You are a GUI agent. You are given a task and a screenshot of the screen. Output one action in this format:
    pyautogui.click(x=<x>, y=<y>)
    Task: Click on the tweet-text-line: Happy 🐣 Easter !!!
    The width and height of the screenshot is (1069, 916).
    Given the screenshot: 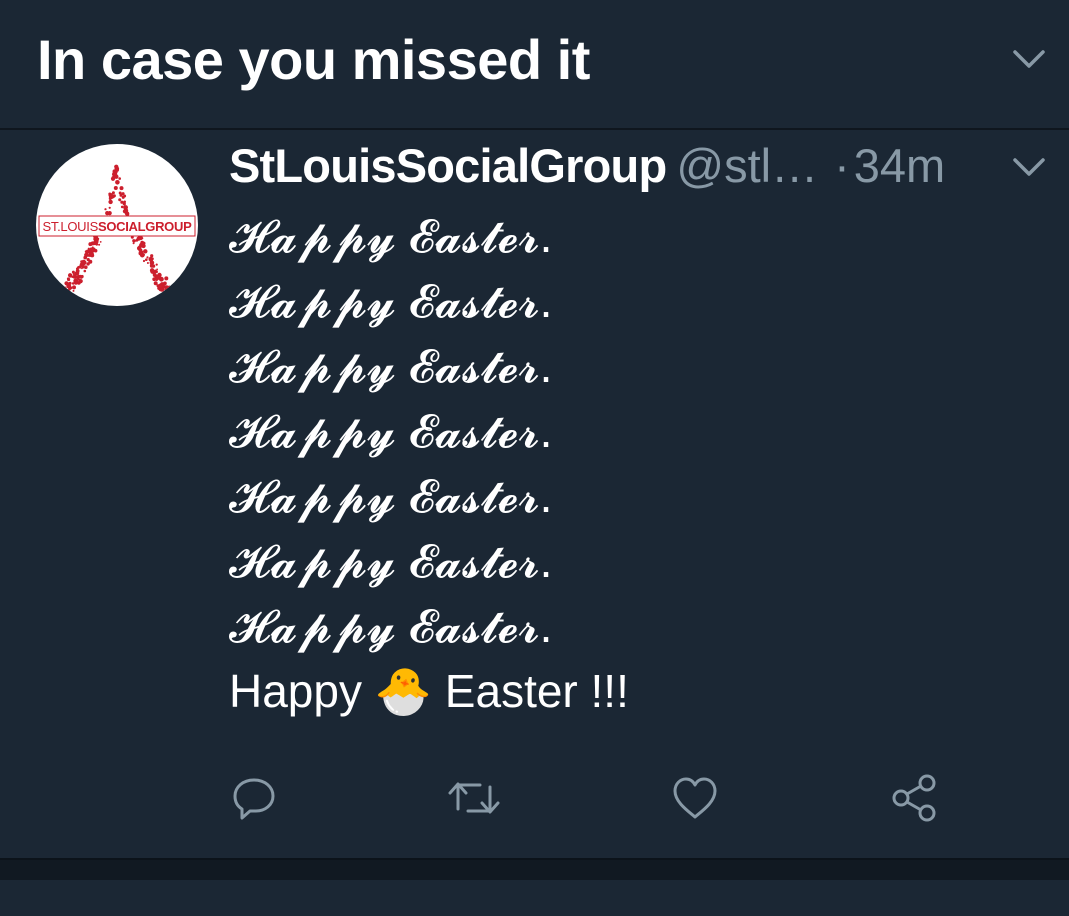 What is the action you would take?
    pyautogui.click(x=429, y=691)
    